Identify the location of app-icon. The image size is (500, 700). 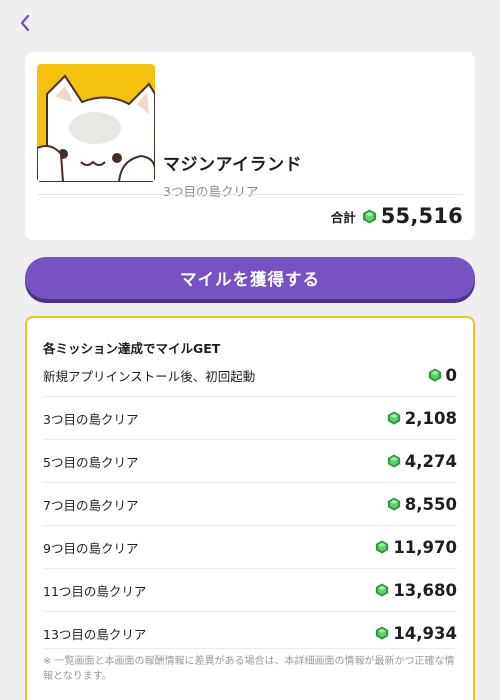
(96, 123).